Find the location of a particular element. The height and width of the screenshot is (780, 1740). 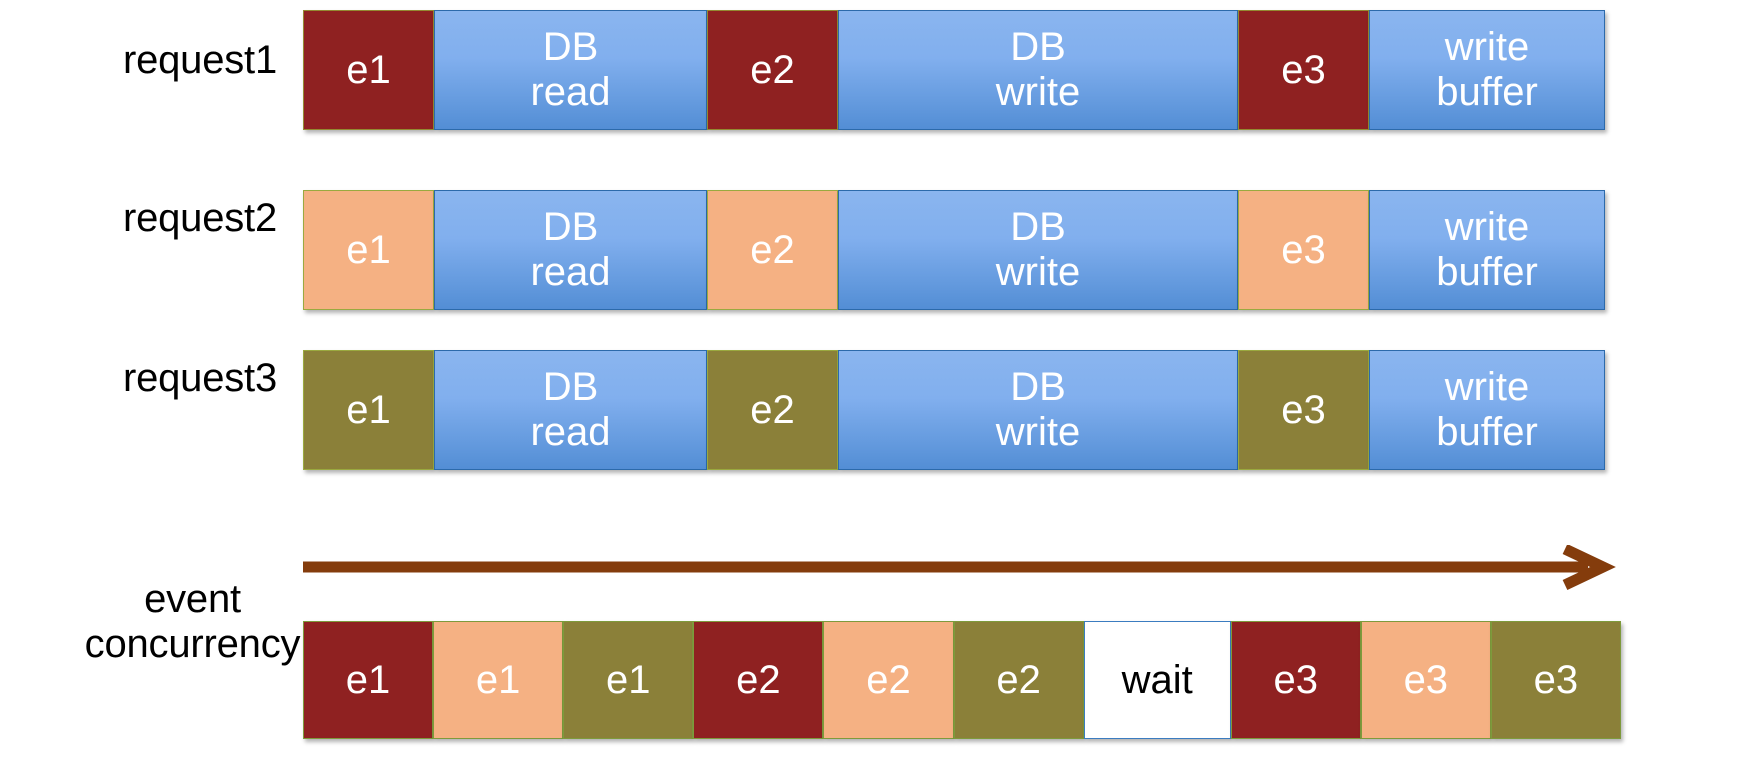

segment-request2-e1: e1 is located at coordinates (368, 250).